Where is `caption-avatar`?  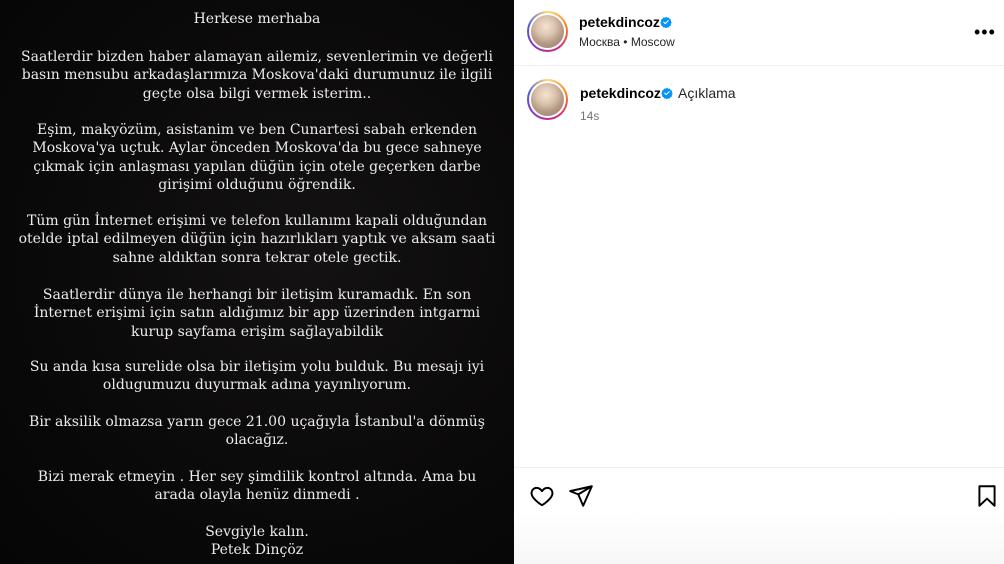
caption-avatar is located at coordinates (547, 99).